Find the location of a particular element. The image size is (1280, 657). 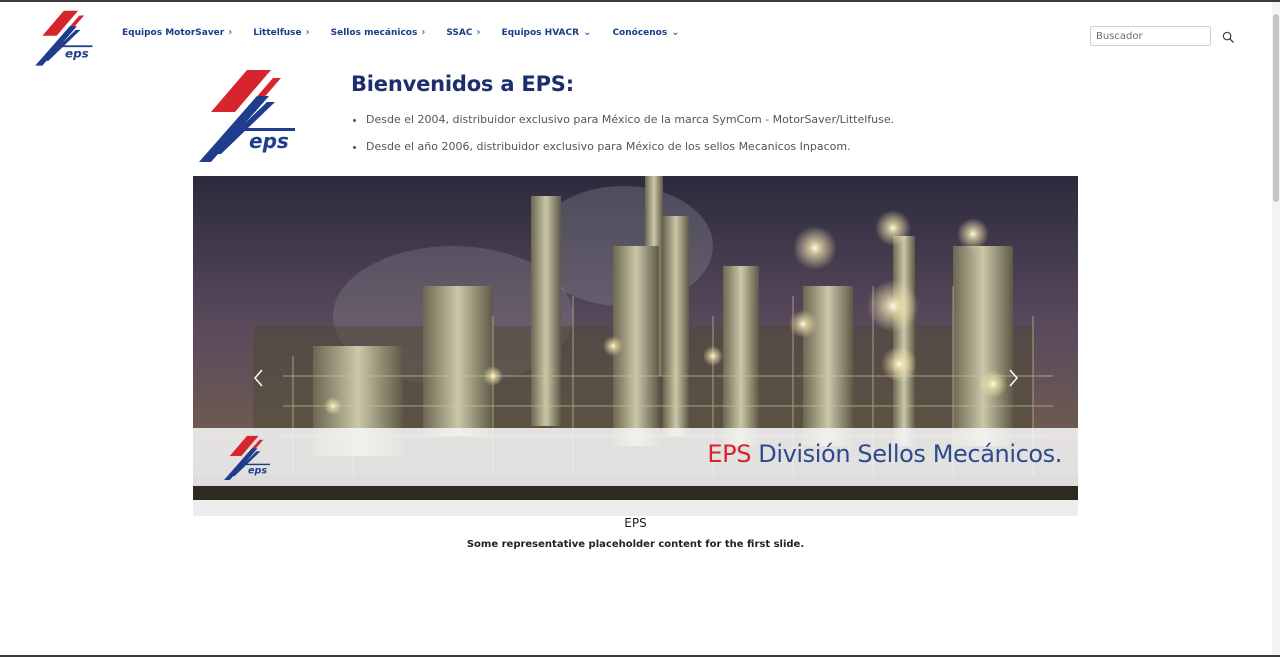

banner-text: EPS División Sellos Mecánicos. is located at coordinates (884, 454).